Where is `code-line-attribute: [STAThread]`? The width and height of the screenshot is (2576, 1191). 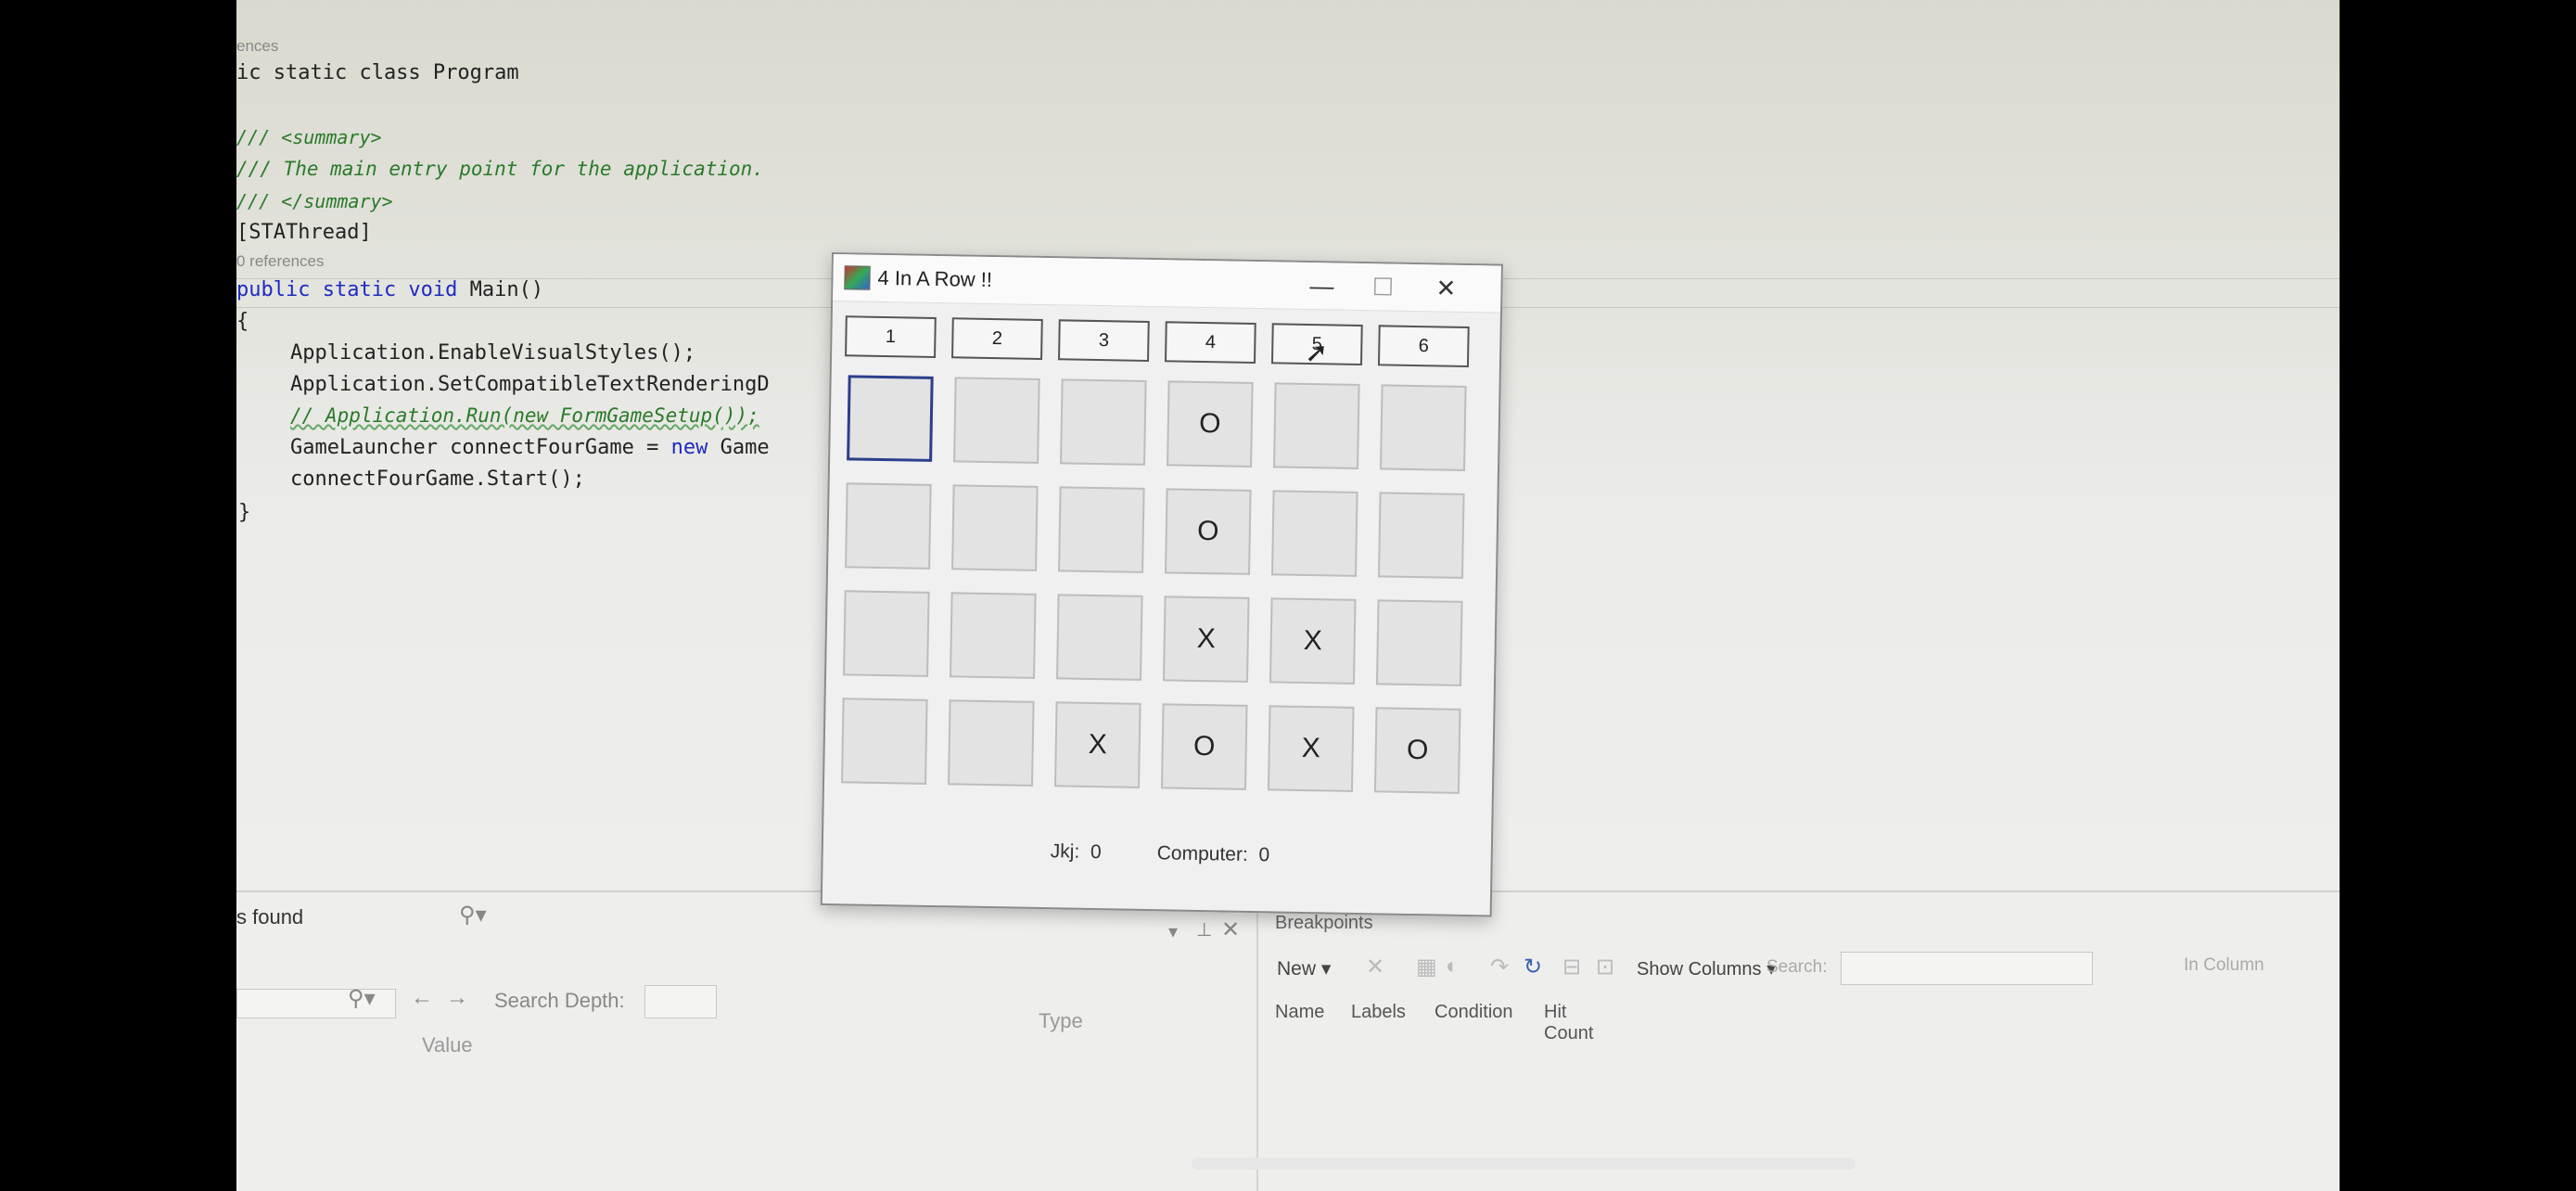
code-line-attribute: [STAThread] is located at coordinates (304, 232).